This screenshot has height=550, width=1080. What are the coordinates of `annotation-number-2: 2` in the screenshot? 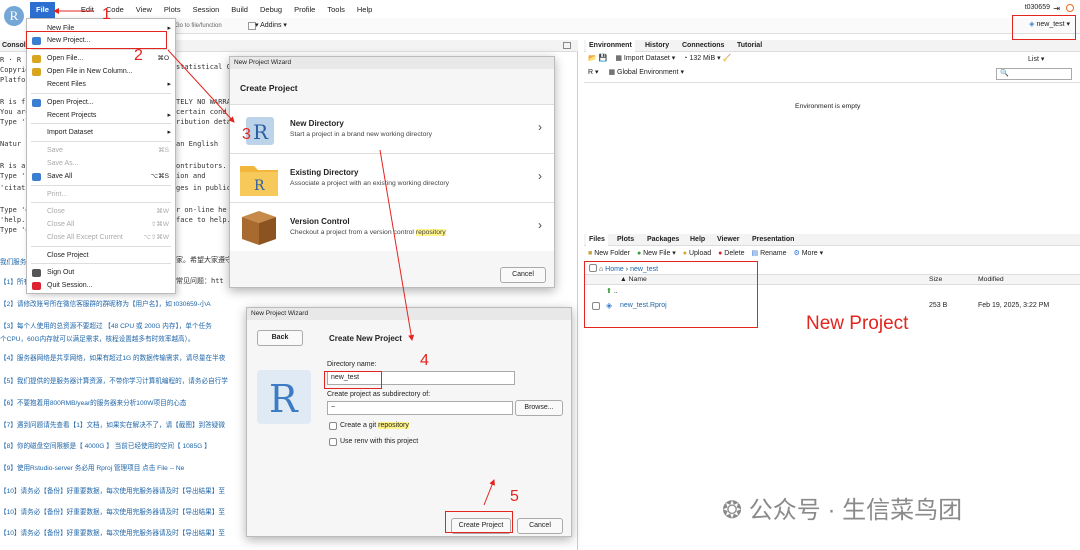 It's located at (138, 55).